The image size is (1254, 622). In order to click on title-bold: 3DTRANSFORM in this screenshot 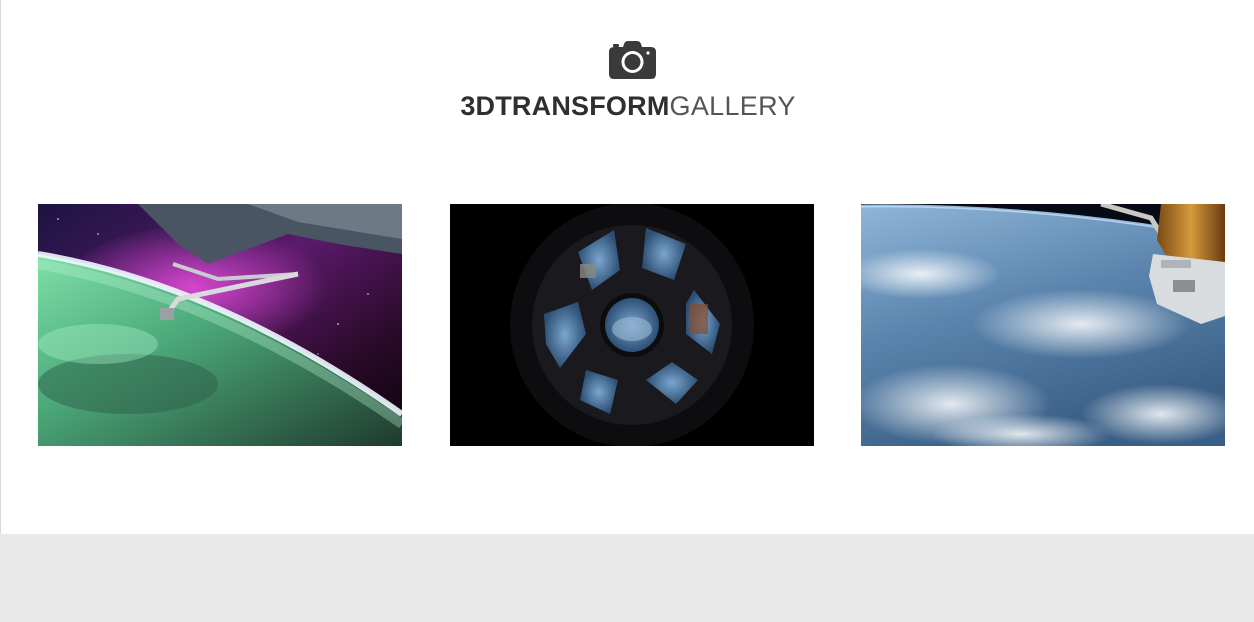, I will do `click(565, 106)`.